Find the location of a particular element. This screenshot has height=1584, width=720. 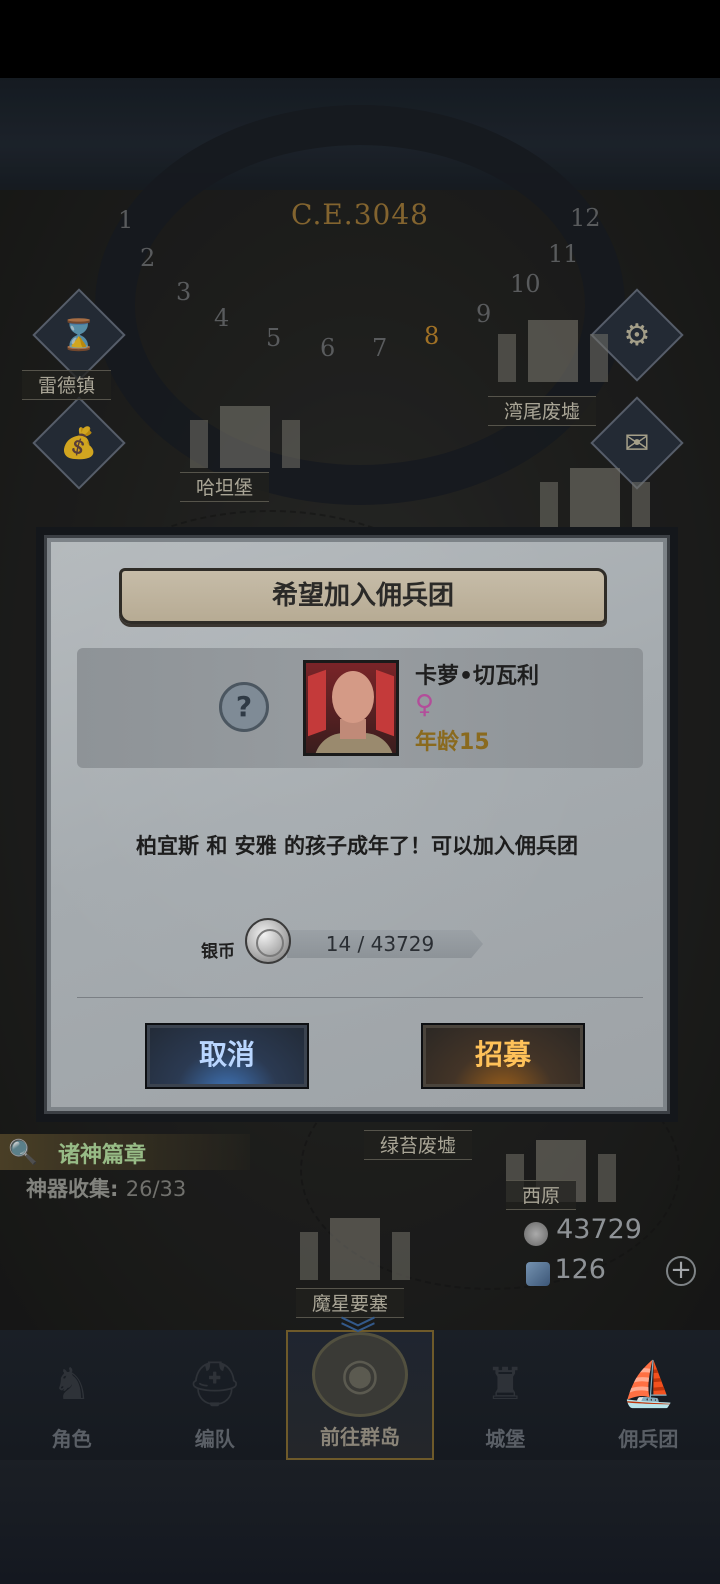

silver-amount: 43729 is located at coordinates (599, 1229).